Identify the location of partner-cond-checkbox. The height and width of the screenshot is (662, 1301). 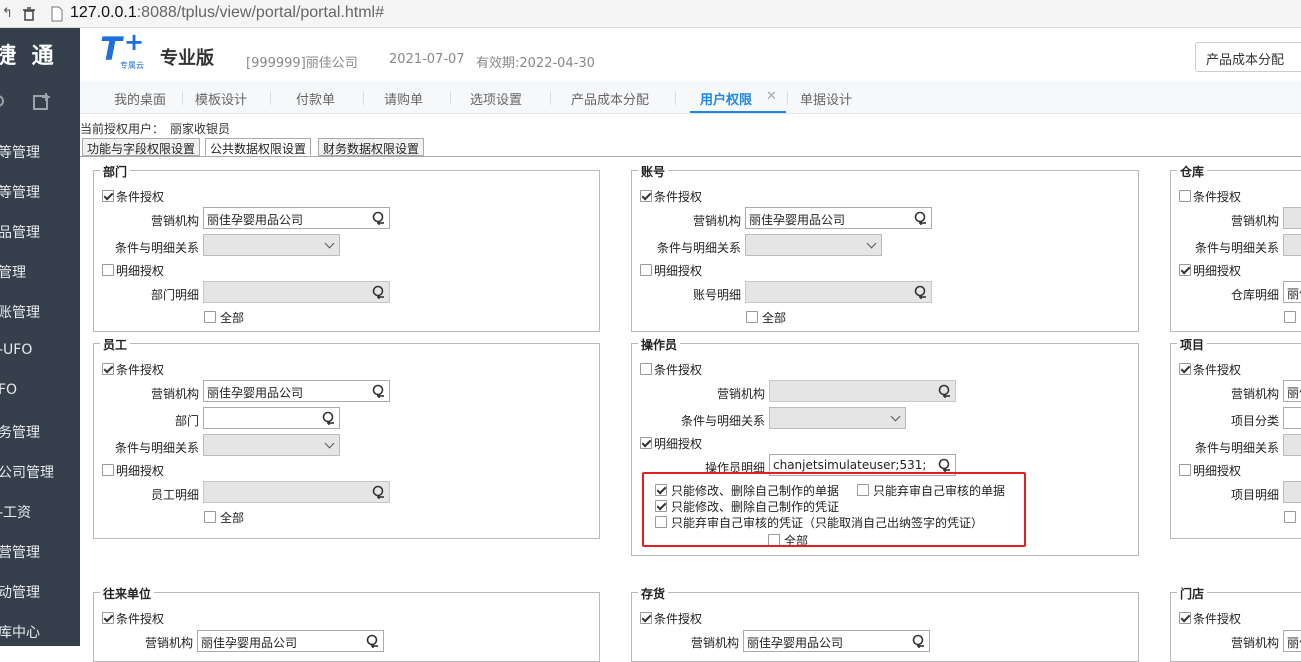
(108, 618).